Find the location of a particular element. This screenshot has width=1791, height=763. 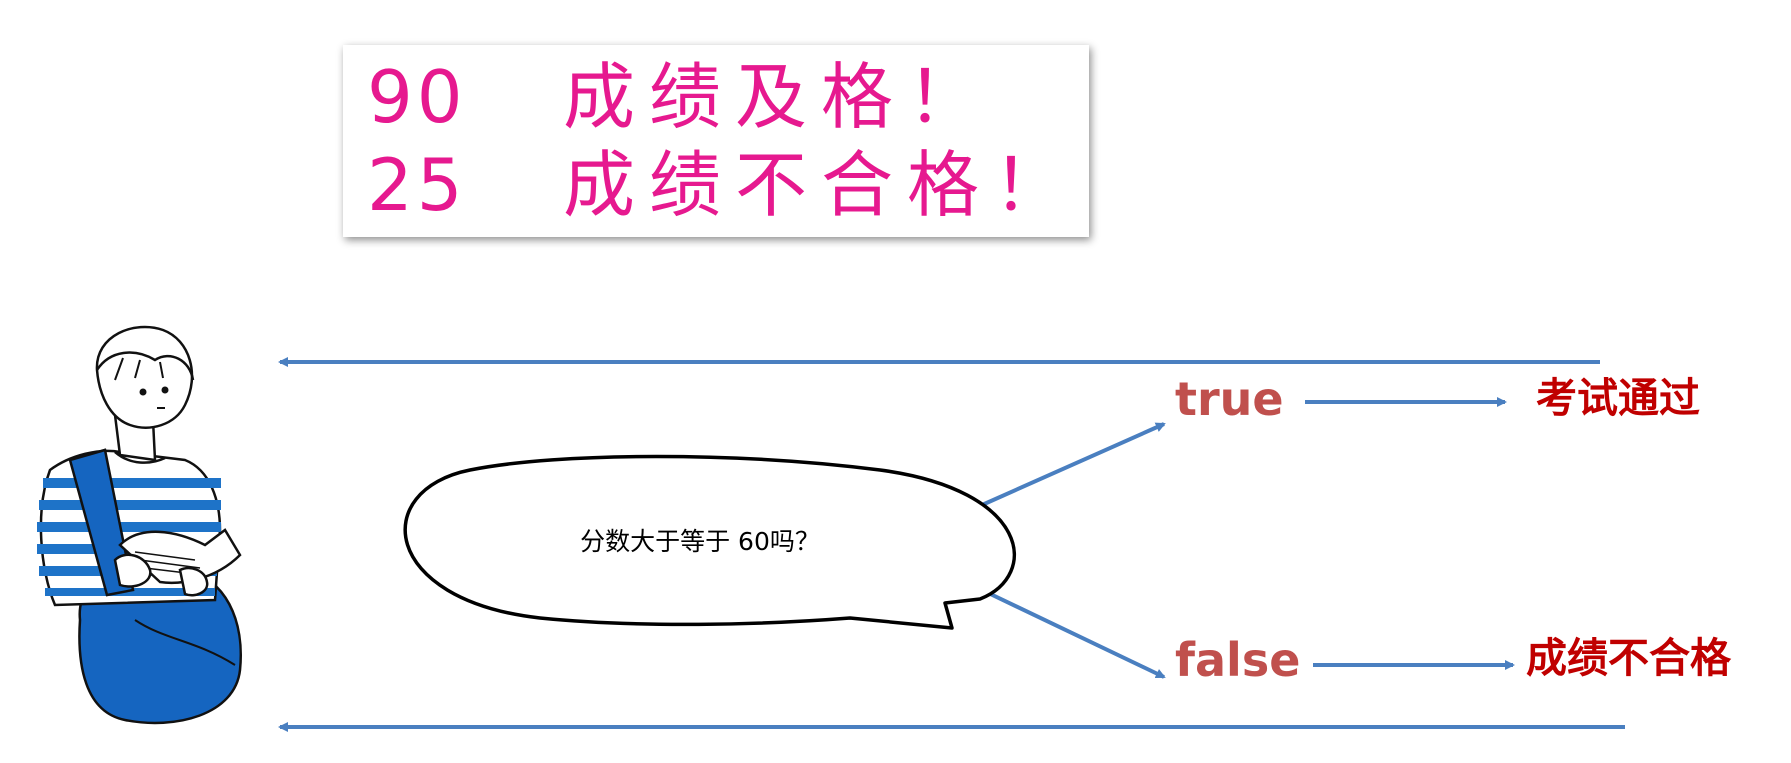

arrow-to-false is located at coordinates (1073, 633).